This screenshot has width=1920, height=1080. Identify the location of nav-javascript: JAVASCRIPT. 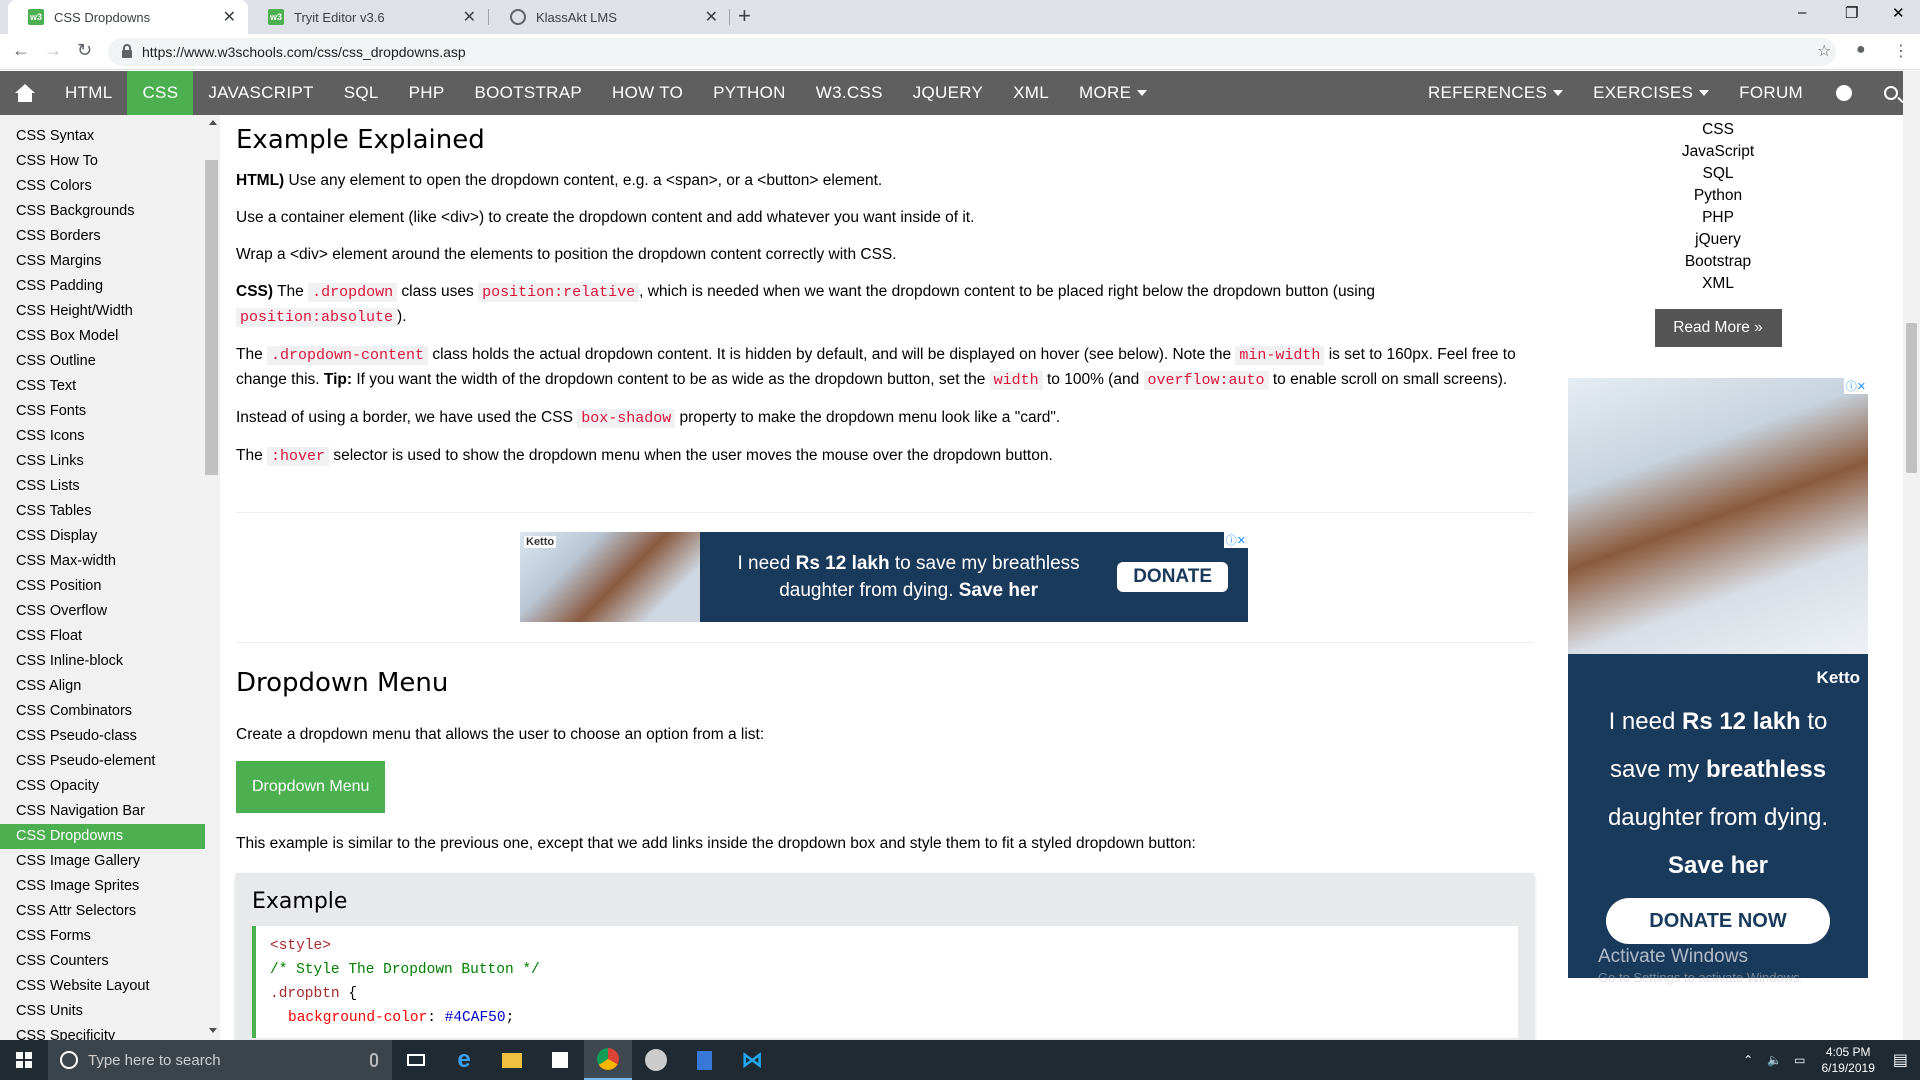
(260, 93).